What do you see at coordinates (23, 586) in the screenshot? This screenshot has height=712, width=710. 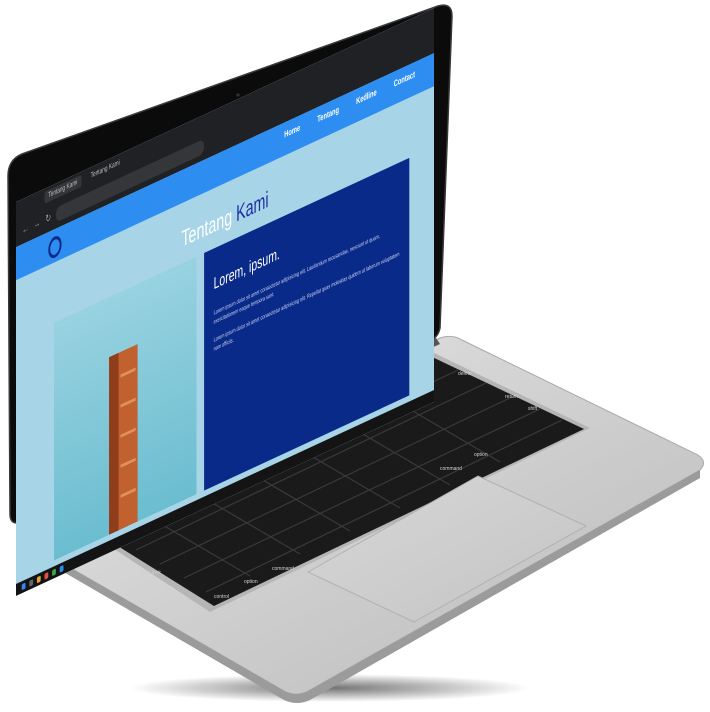 I see `start-icon` at bounding box center [23, 586].